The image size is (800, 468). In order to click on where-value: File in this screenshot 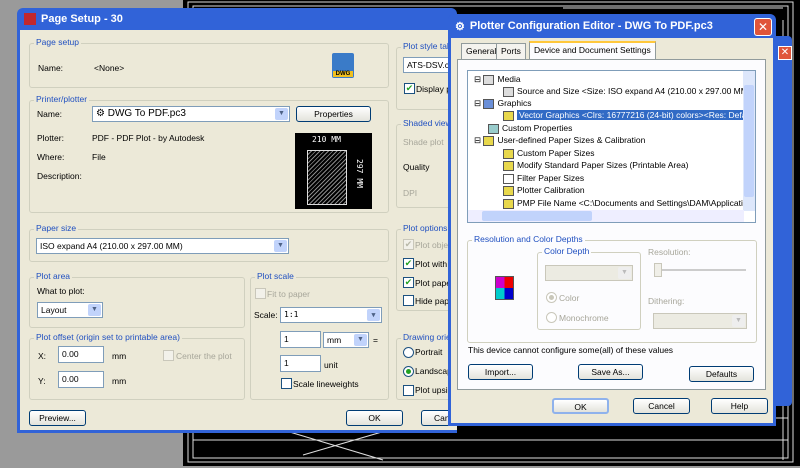, I will do `click(99, 157)`.